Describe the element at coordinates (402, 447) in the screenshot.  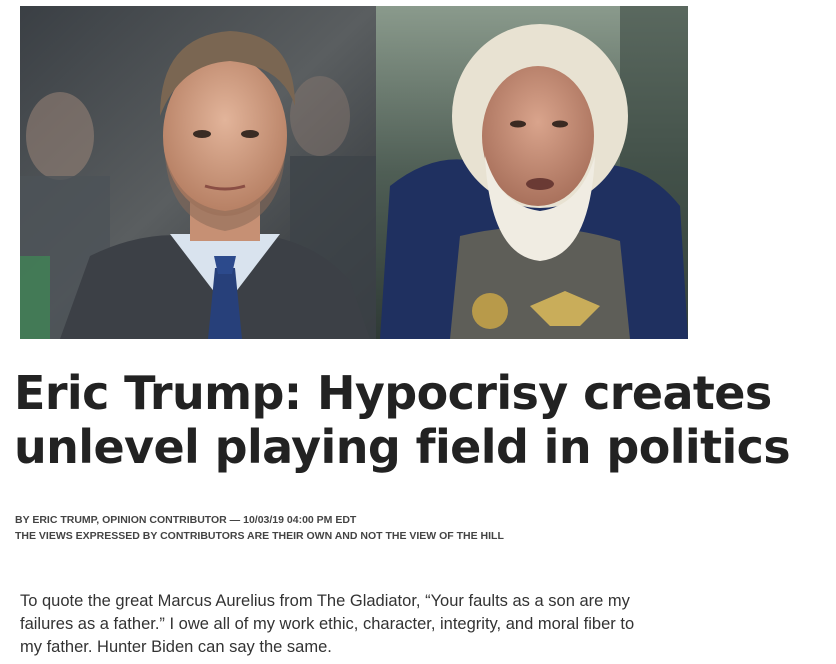
I see `headline-line-2: unlevel playing field in politics` at that location.